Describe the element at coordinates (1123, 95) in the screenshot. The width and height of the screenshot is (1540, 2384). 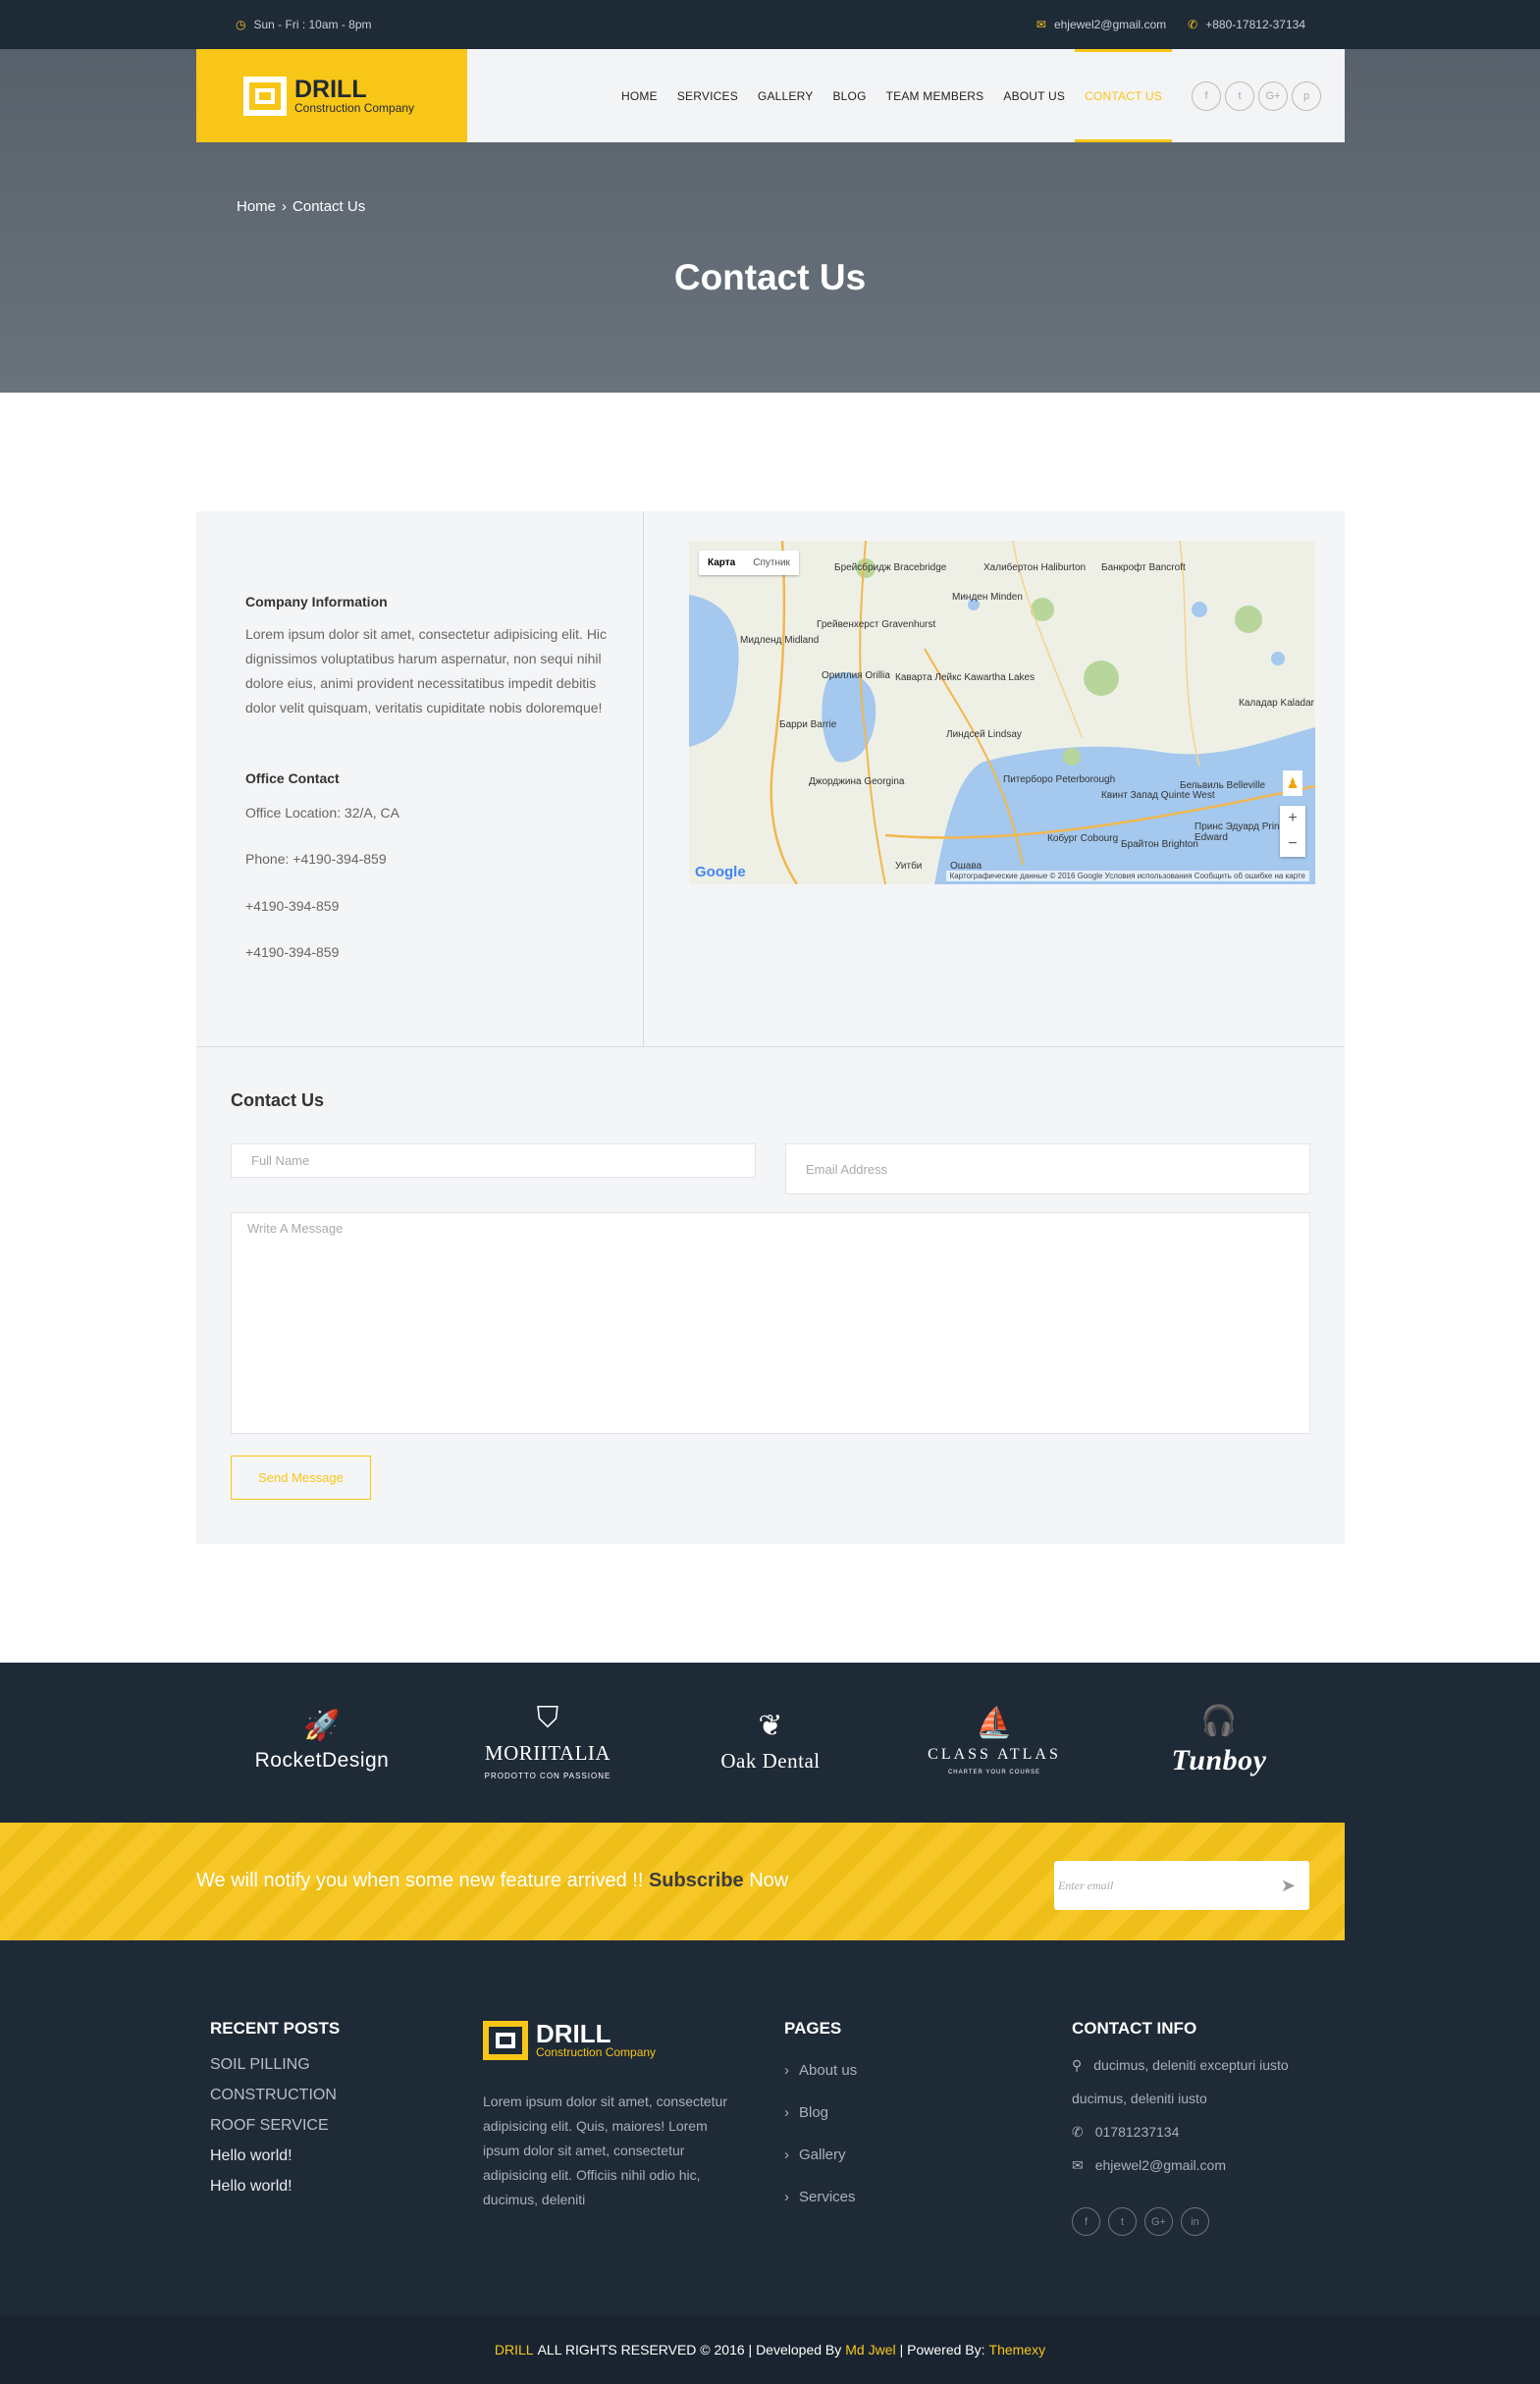
I see `nav-contact-us: CONTACT US` at that location.